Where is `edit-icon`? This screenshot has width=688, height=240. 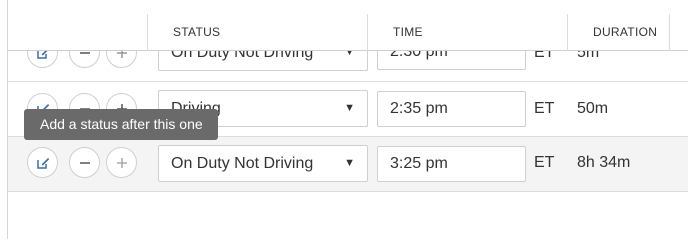
edit-icon is located at coordinates (43, 163).